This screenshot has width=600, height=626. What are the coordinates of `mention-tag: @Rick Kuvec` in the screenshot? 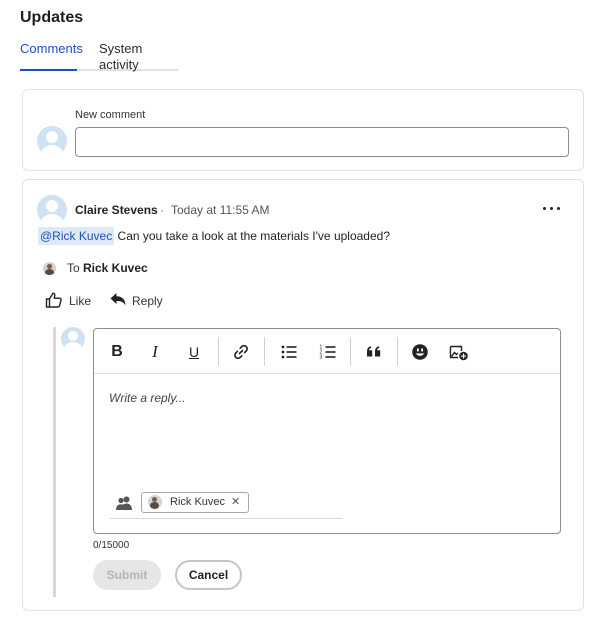 It's located at (76, 236).